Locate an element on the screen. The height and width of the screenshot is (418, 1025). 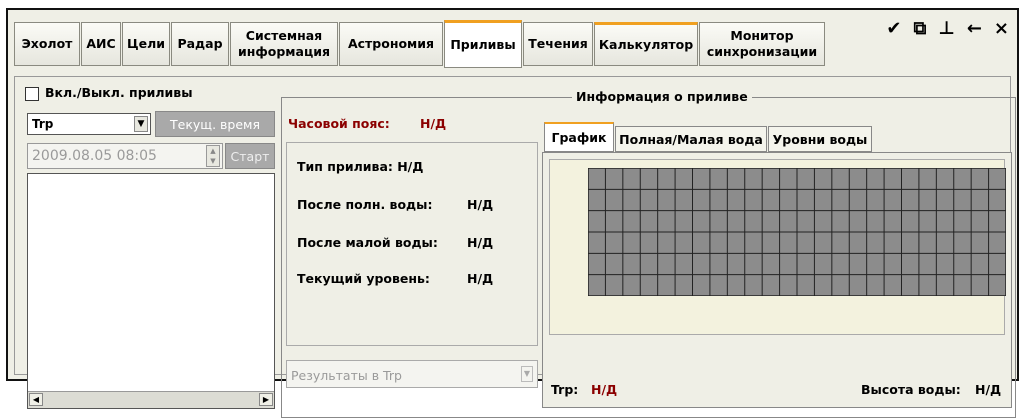
dock-pin-icon: ⊥ is located at coordinates (946, 28).